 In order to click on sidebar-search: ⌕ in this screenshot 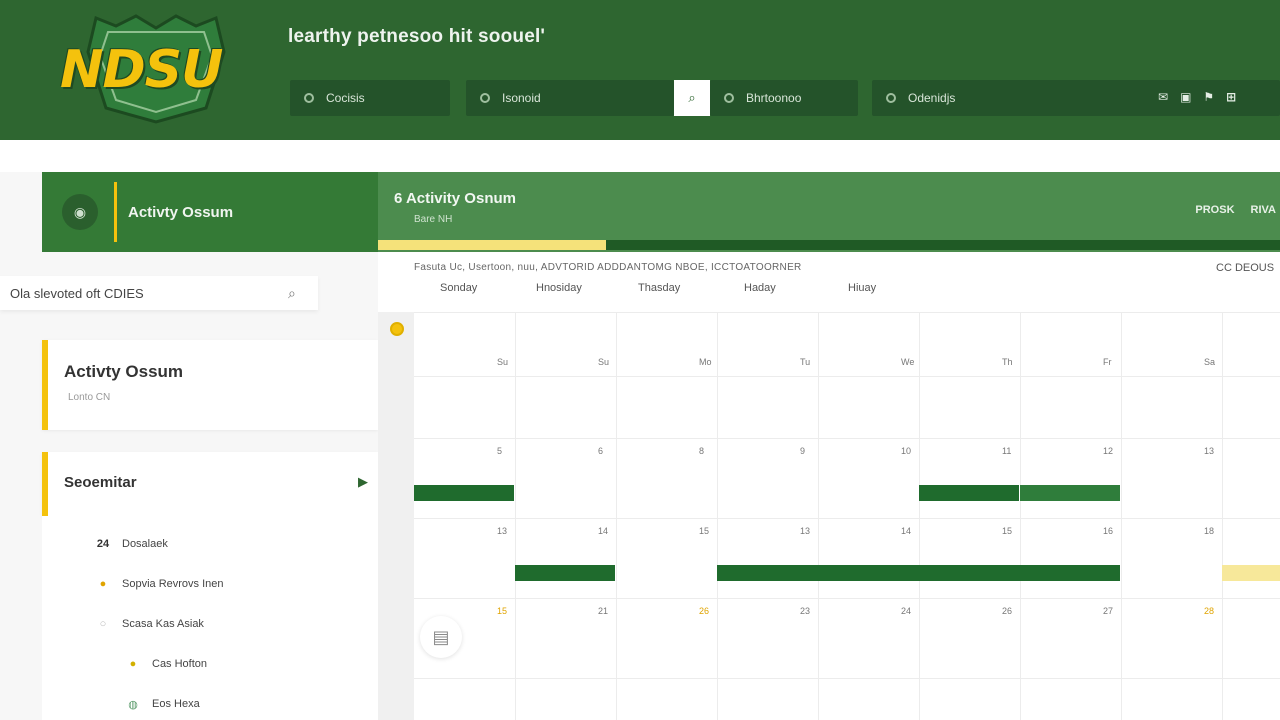, I will do `click(159, 293)`.